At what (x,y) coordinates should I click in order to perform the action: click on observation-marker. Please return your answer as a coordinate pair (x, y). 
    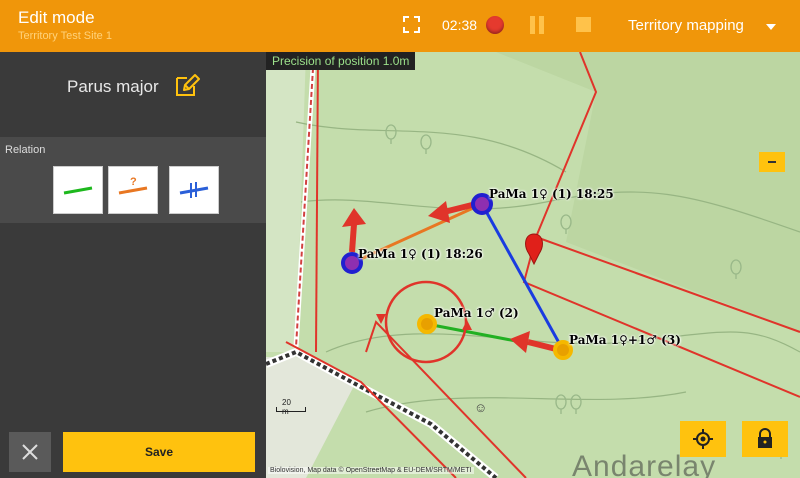
    Looking at the image, I should click on (427, 324).